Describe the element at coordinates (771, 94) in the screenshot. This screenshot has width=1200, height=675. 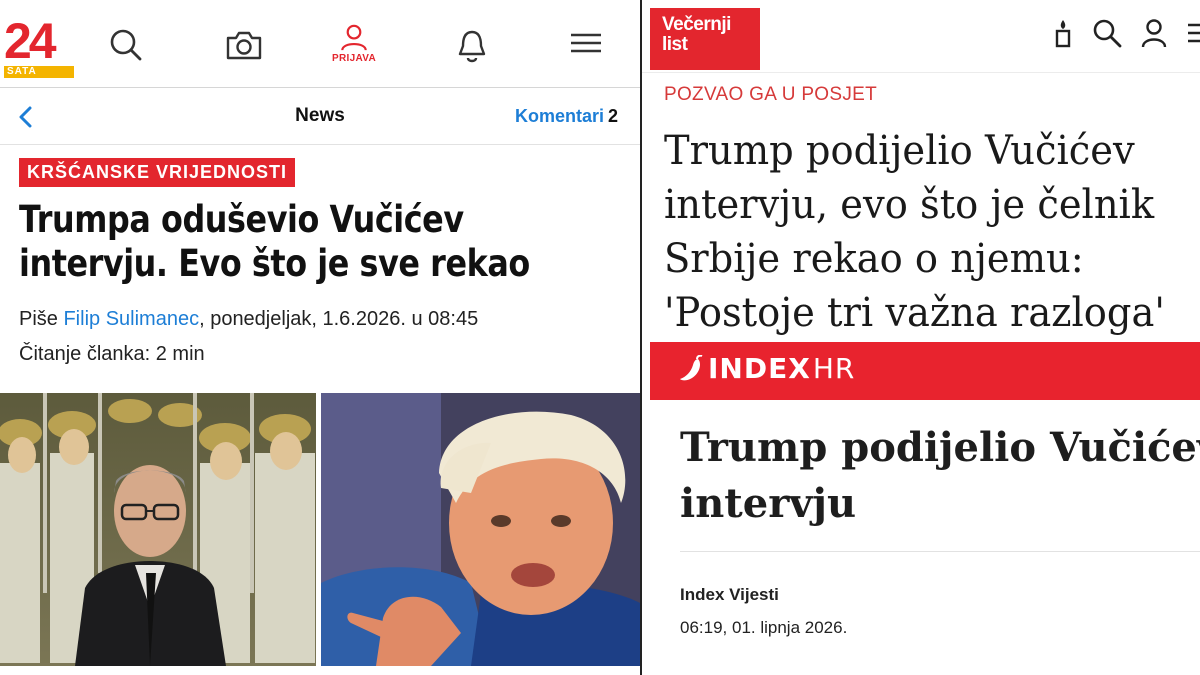
I see `vecernji-kicker: POZVAO GA U POSJET` at that location.